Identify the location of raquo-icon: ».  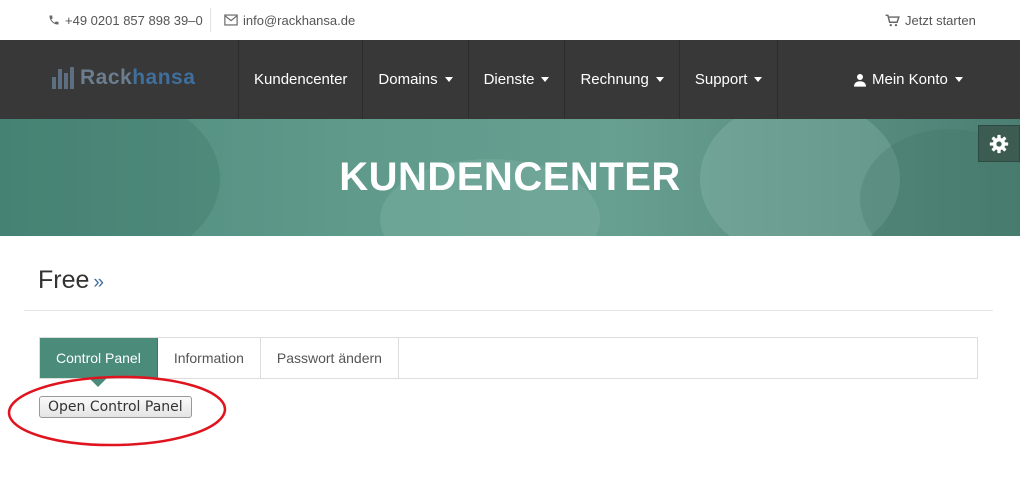
(98, 282).